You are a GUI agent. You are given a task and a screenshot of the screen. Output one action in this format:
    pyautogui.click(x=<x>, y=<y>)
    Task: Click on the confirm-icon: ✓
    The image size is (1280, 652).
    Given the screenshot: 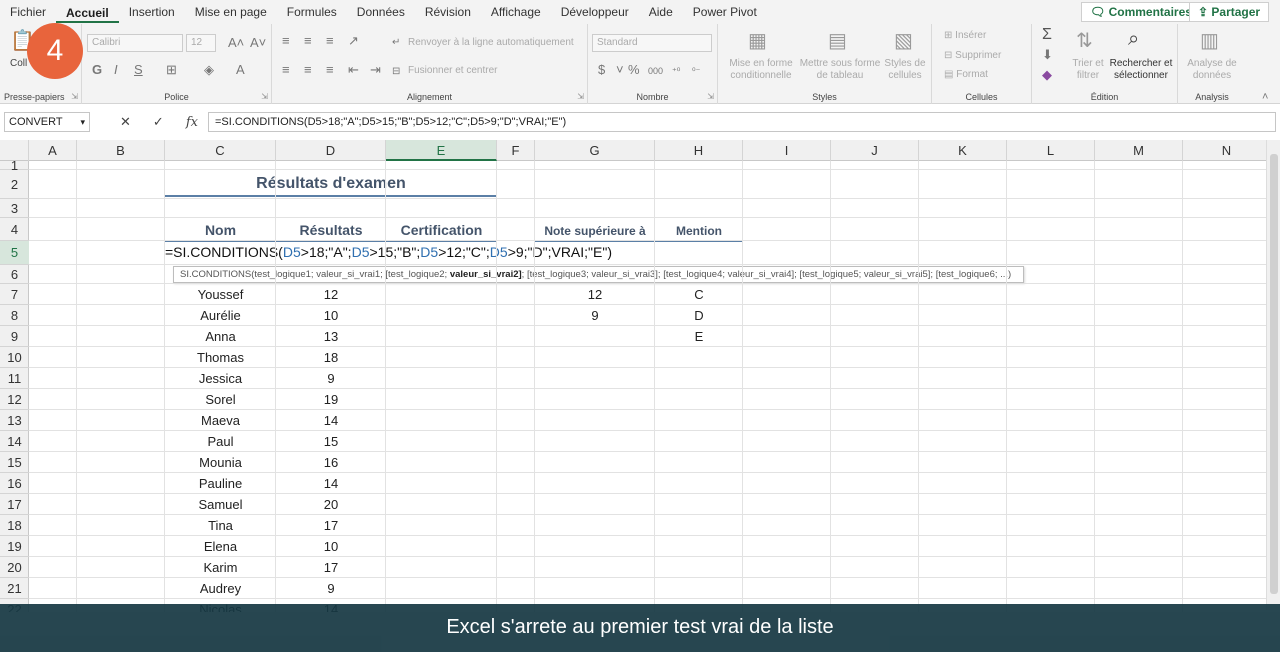 What is the action you would take?
    pyautogui.click(x=158, y=122)
    